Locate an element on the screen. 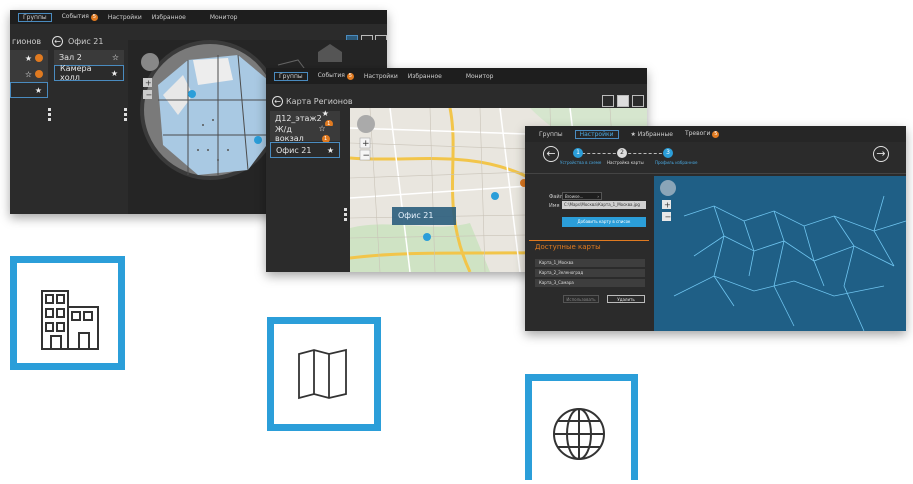 This screenshot has height=484, width=913. map-list-item: Карта_1_Москва is located at coordinates (590, 263).